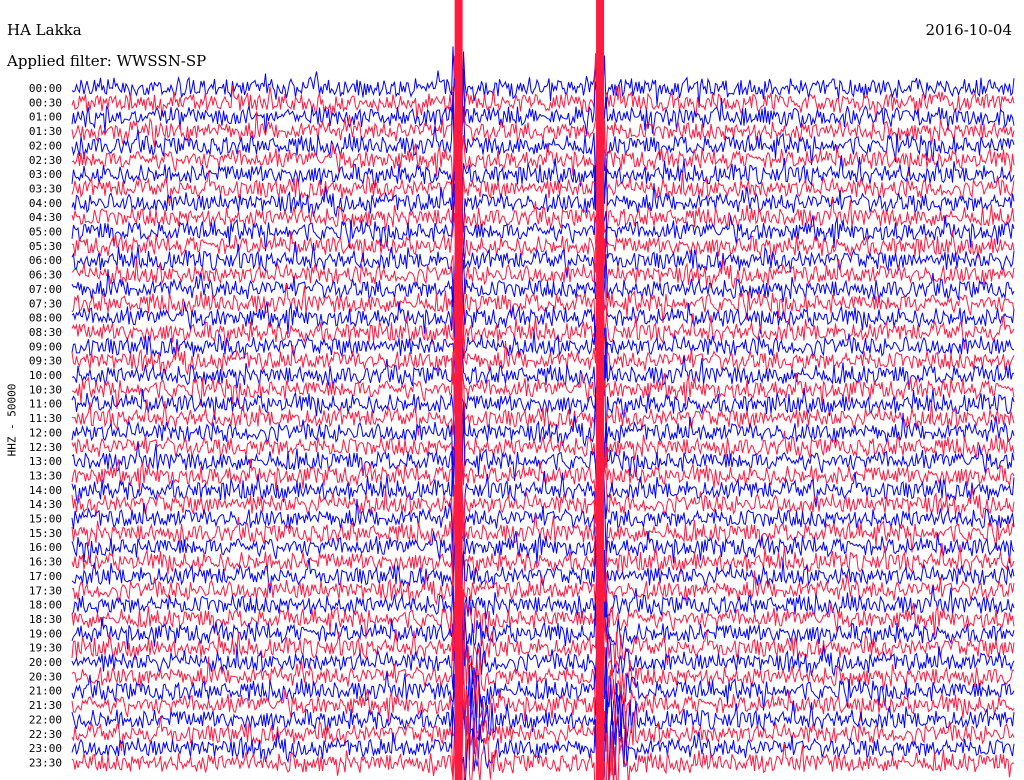 This screenshot has width=1024, height=780. What do you see at coordinates (45, 691) in the screenshot?
I see `row-label: 21:00` at bounding box center [45, 691].